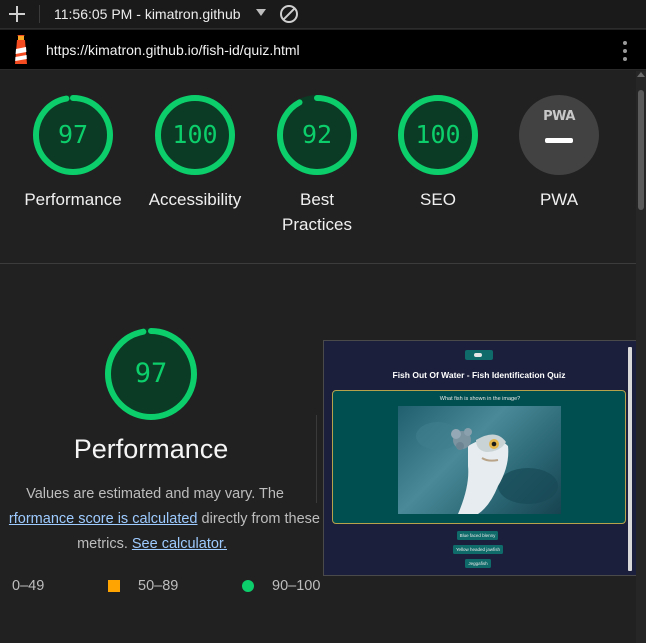 The width and height of the screenshot is (646, 643). I want to click on performance-score: 97, so click(73, 134).